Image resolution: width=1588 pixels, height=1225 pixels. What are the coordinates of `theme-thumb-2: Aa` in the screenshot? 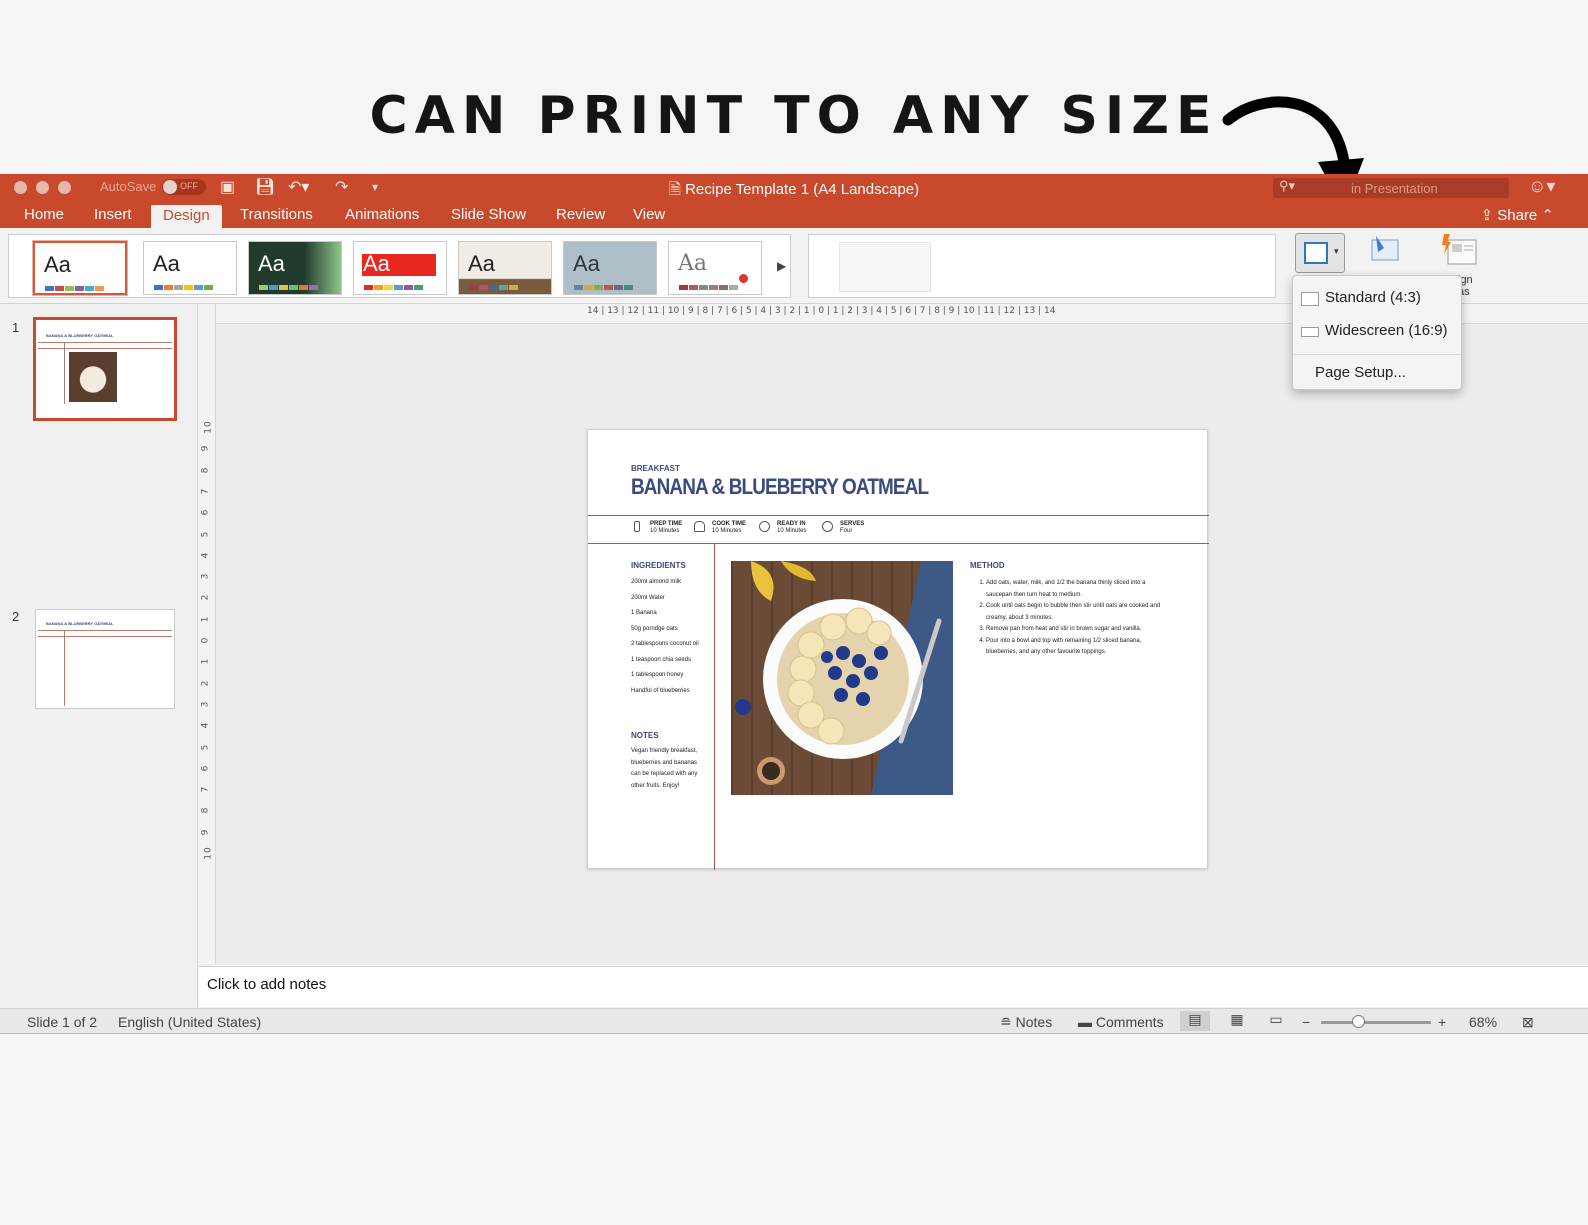 It's located at (190, 268).